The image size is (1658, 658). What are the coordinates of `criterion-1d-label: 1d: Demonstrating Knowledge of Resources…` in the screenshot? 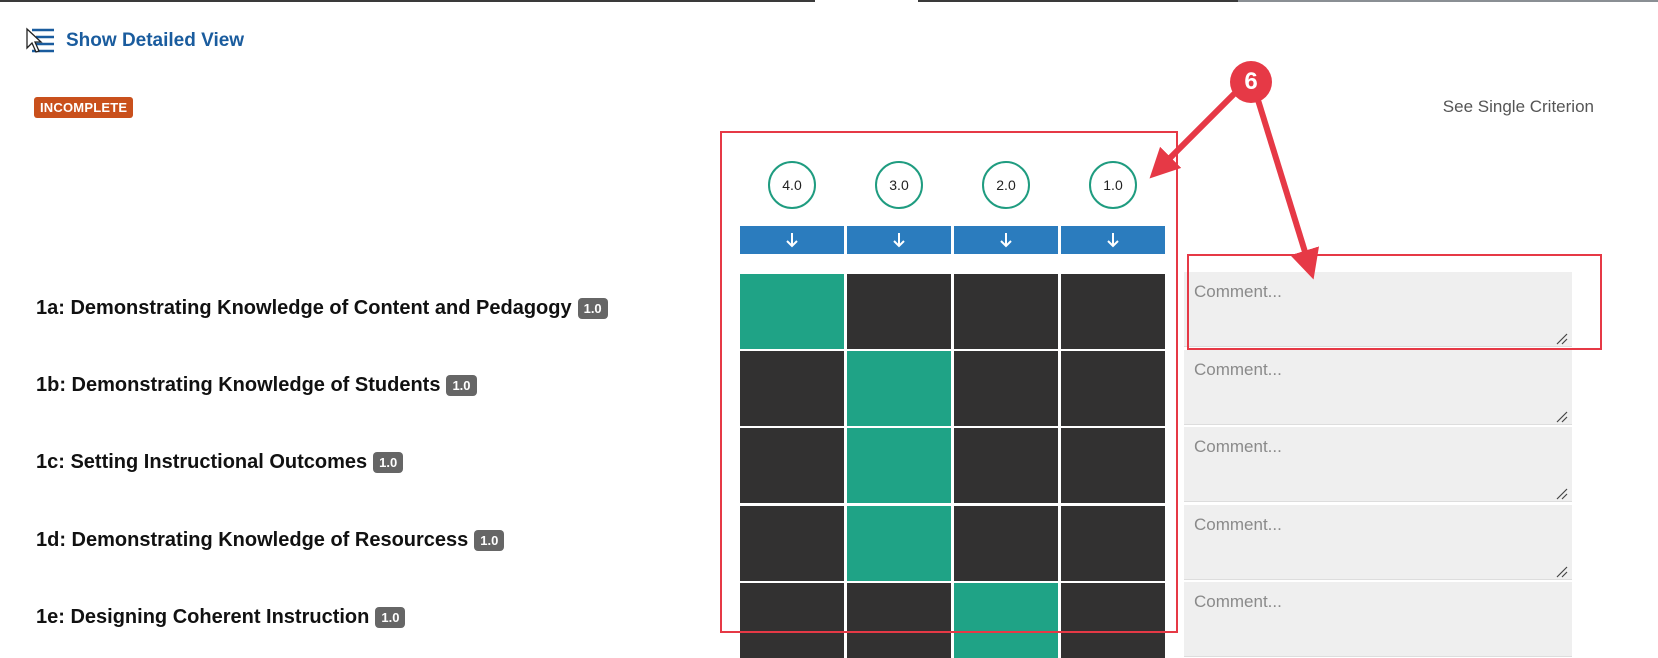 It's located at (270, 540).